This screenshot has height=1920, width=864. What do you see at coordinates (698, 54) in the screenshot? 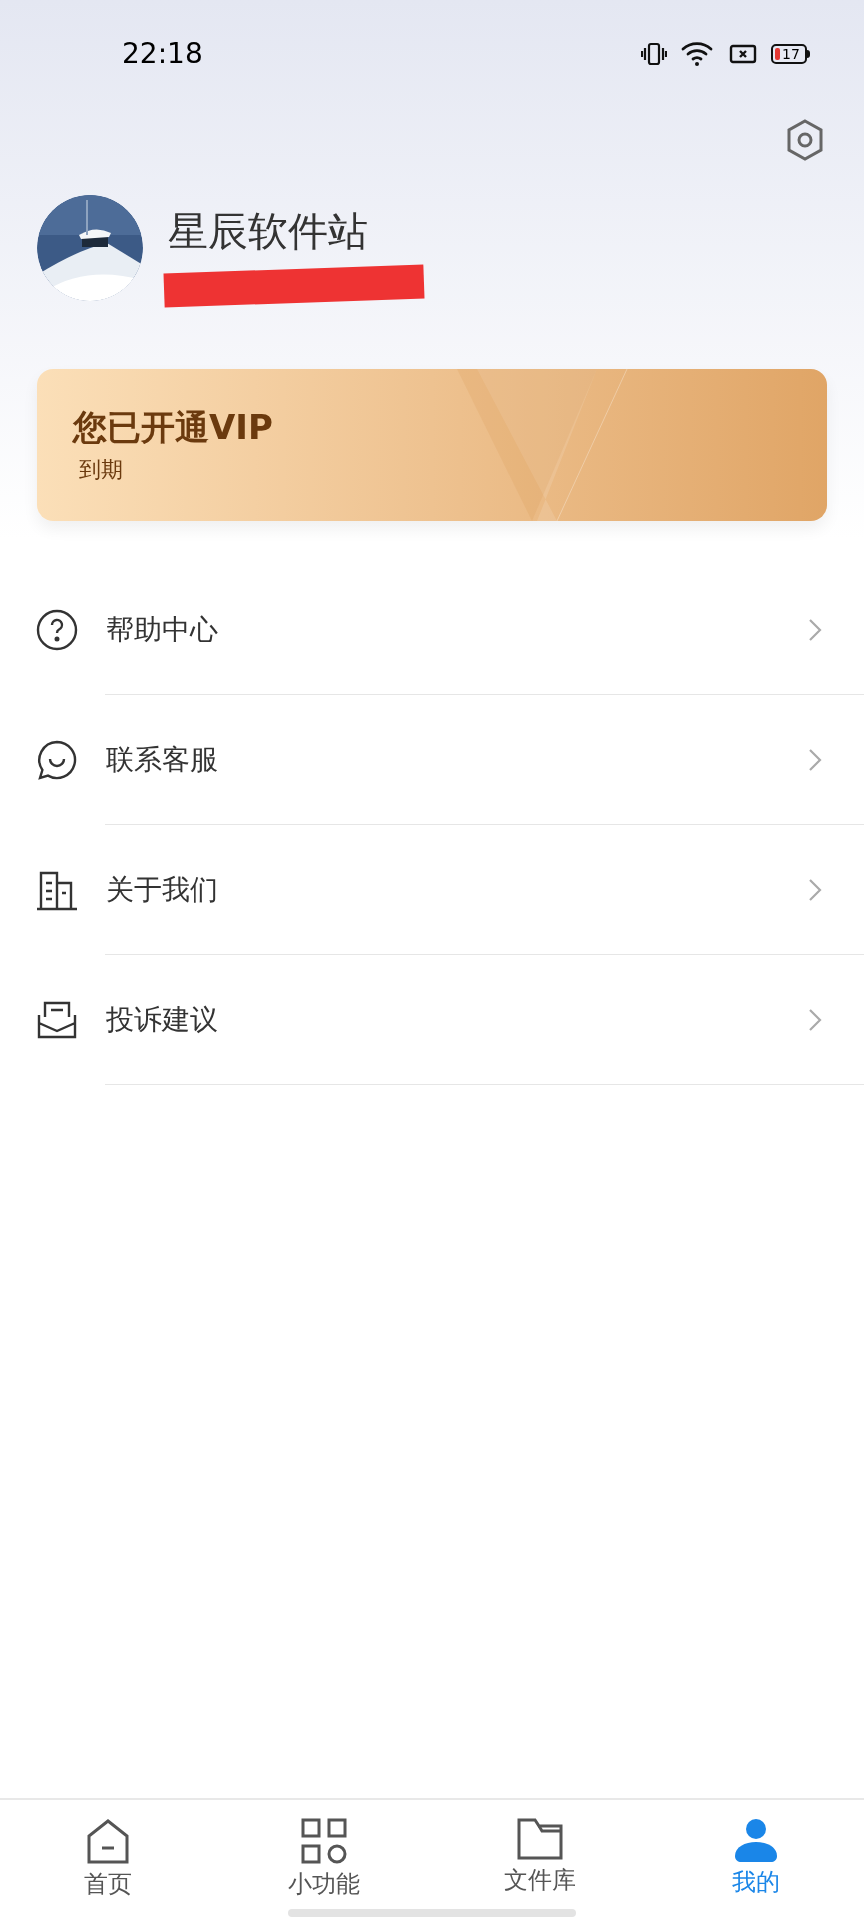
I see `wifi-icon` at bounding box center [698, 54].